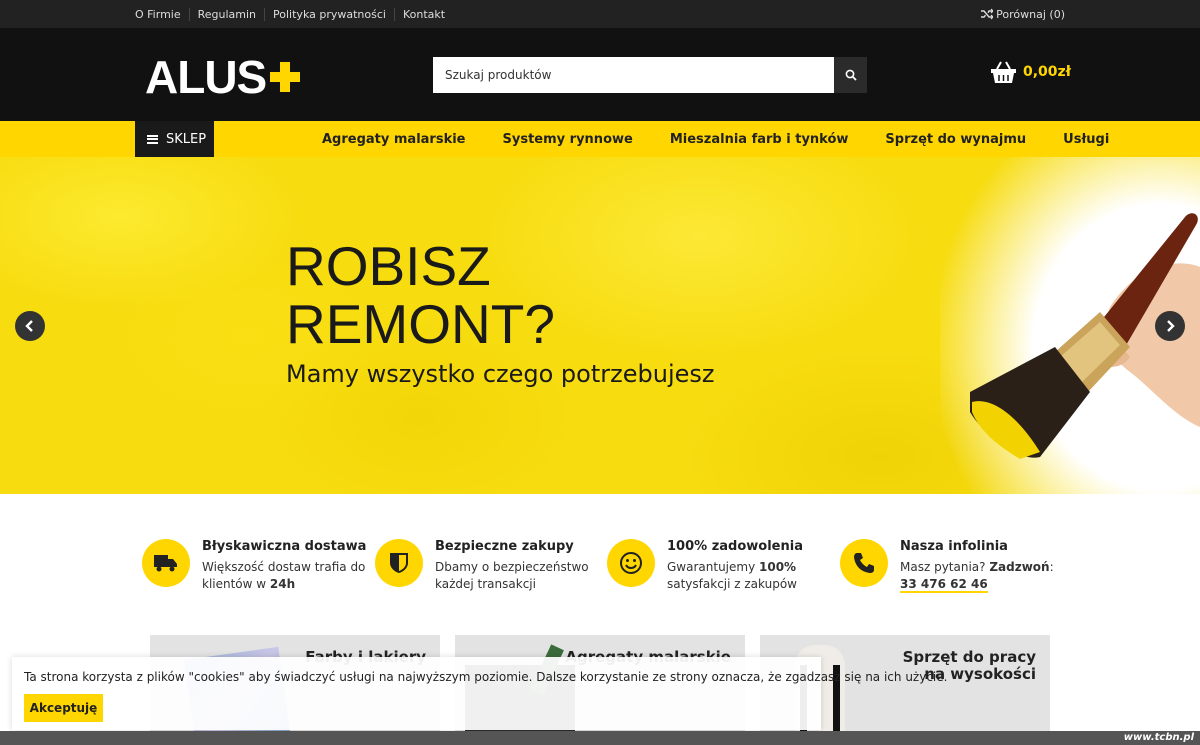 This screenshot has width=1200, height=745. What do you see at coordinates (284, 567) in the screenshot?
I see `feature-desc-line1: Większość dostaw trafia do` at bounding box center [284, 567].